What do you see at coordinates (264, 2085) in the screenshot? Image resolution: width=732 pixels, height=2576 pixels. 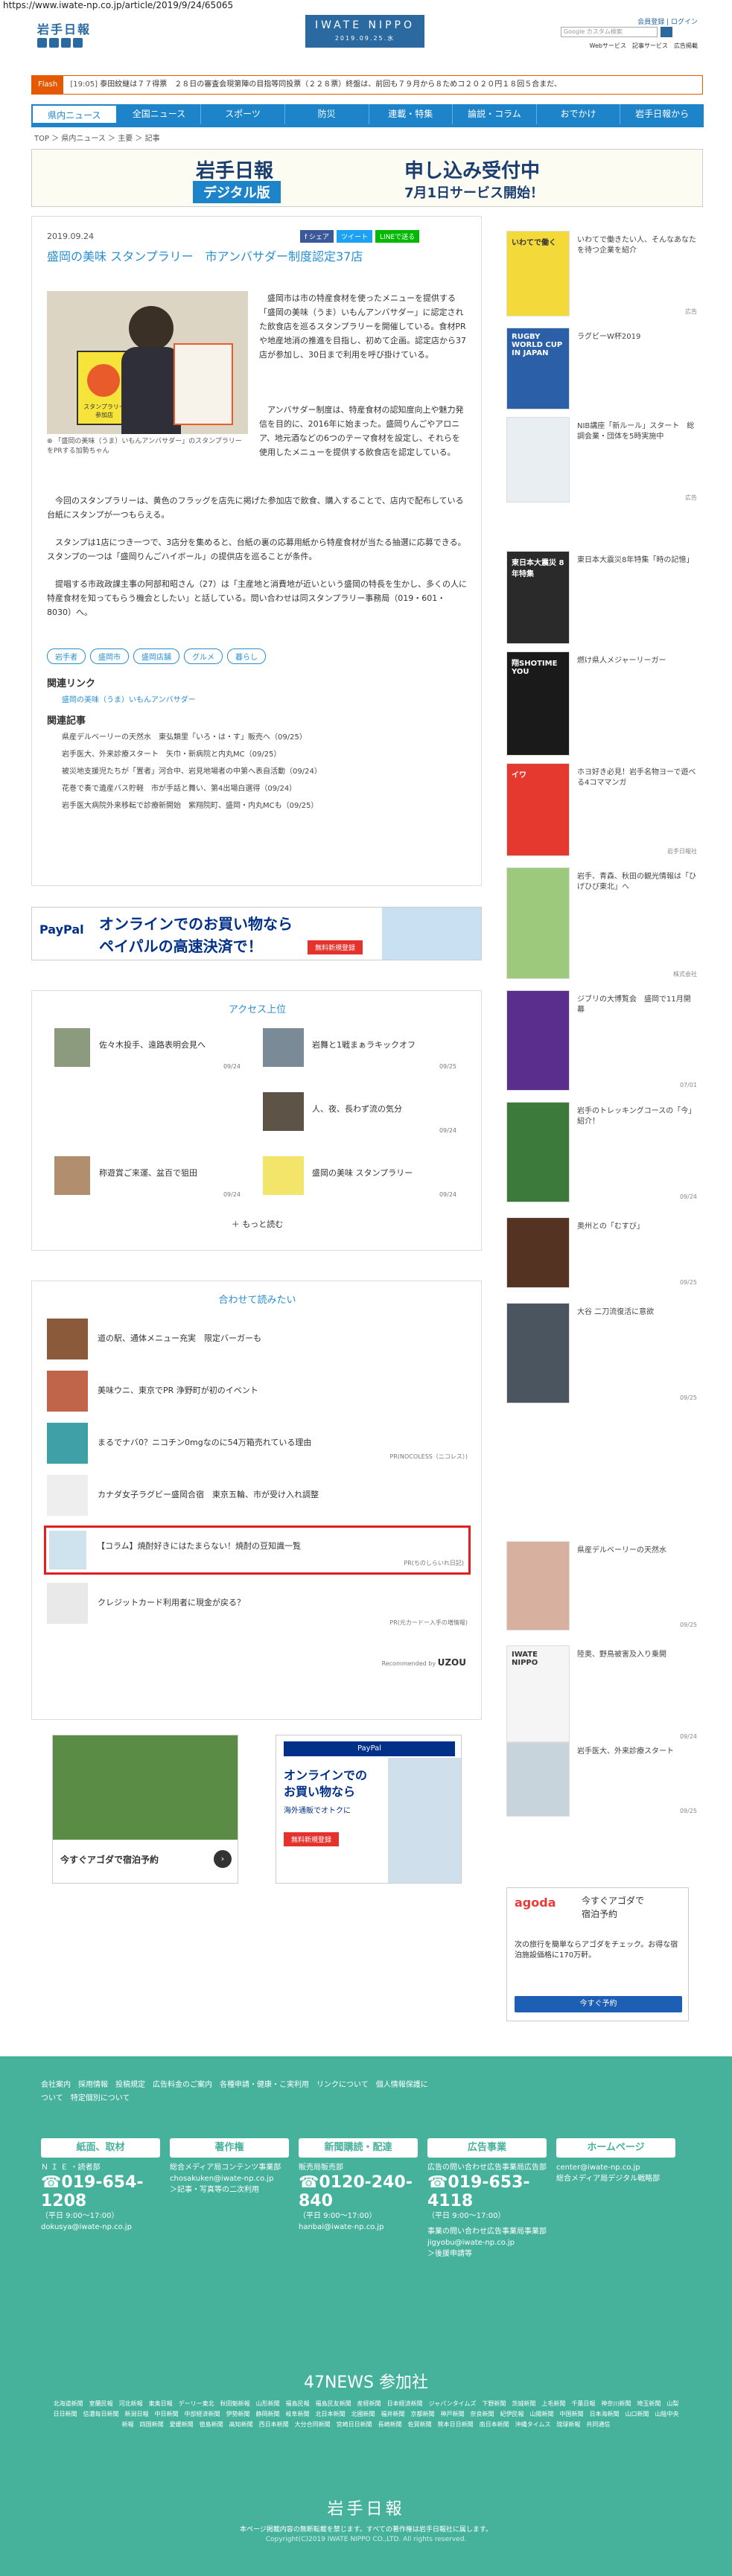 I see `footer-link: 各種申請・健康・こ実利用` at bounding box center [264, 2085].